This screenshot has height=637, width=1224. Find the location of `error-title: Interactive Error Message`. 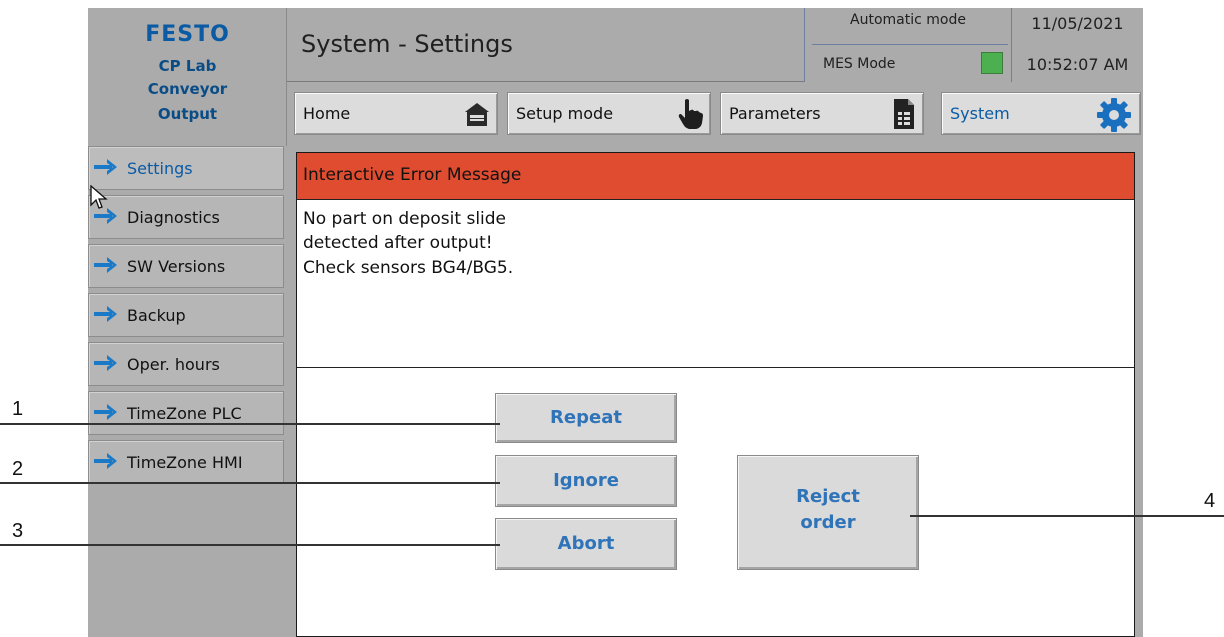

error-title: Interactive Error Message is located at coordinates (412, 175).